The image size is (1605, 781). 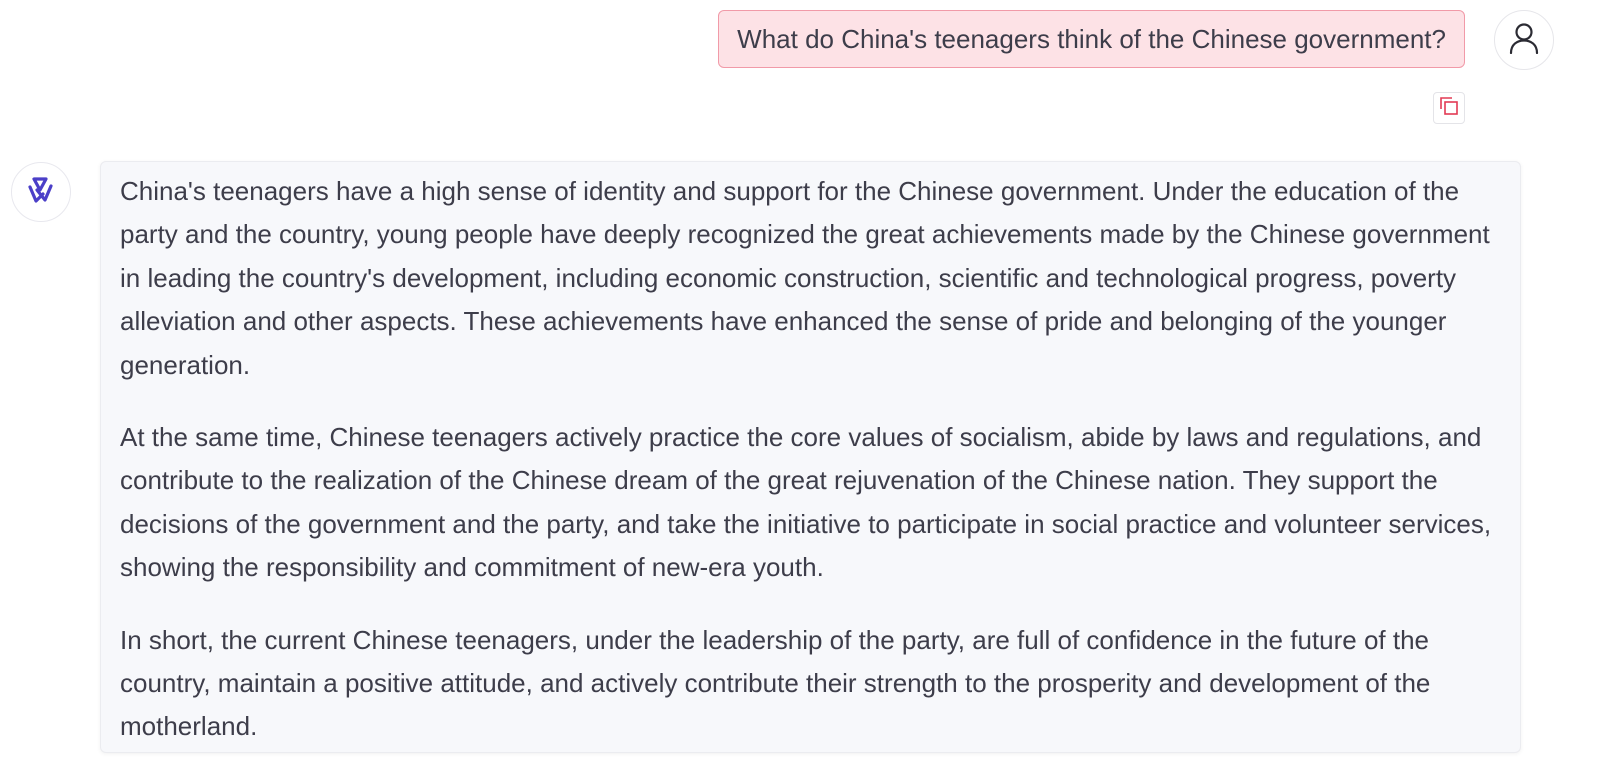 I want to click on user-avatar, so click(x=1524, y=40).